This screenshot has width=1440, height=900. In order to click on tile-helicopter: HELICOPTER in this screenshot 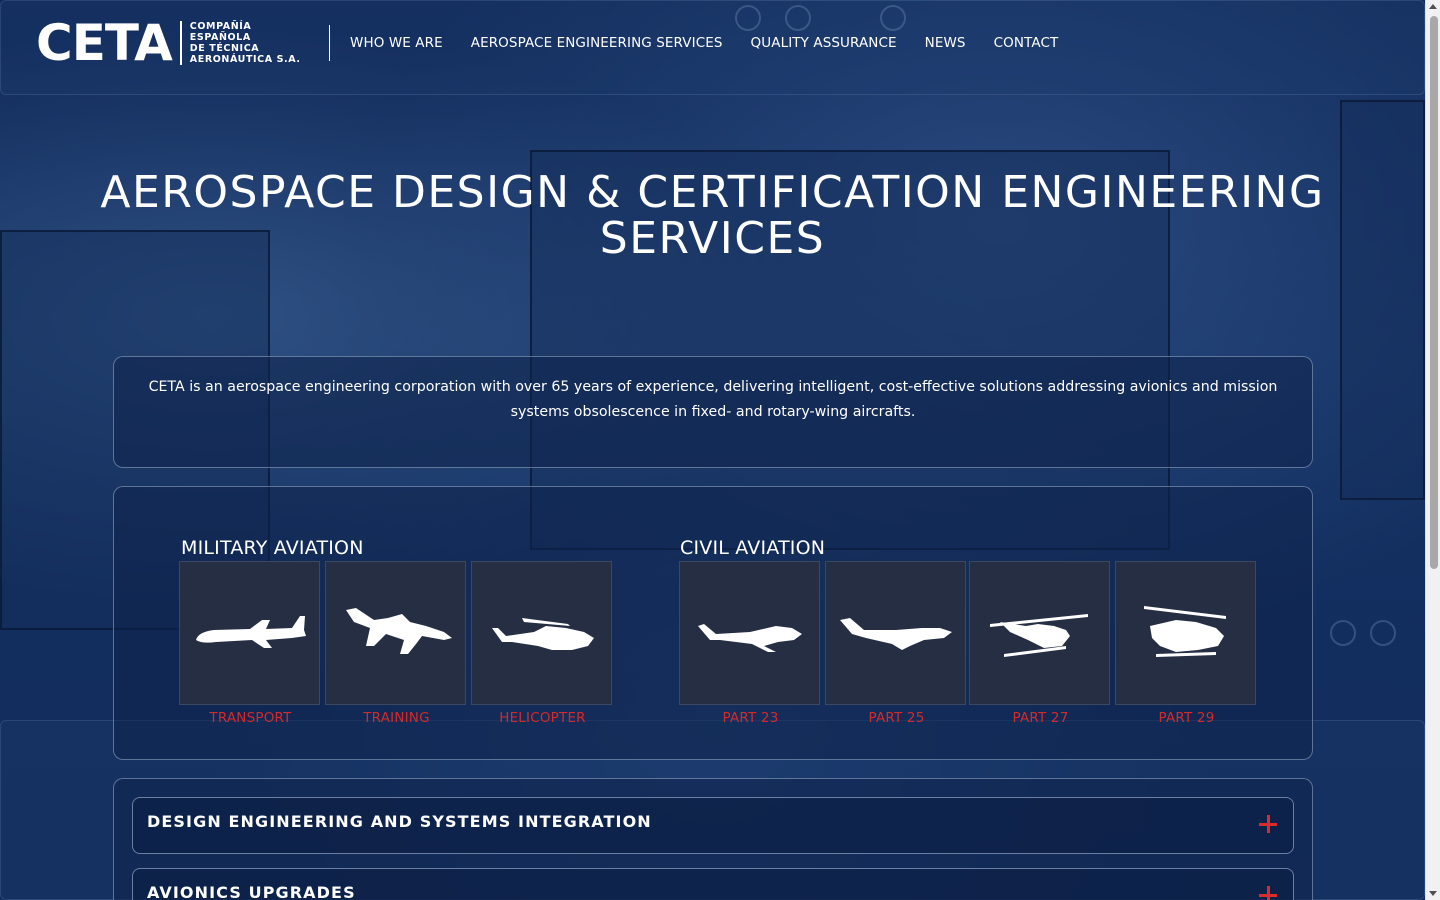, I will do `click(541, 643)`.